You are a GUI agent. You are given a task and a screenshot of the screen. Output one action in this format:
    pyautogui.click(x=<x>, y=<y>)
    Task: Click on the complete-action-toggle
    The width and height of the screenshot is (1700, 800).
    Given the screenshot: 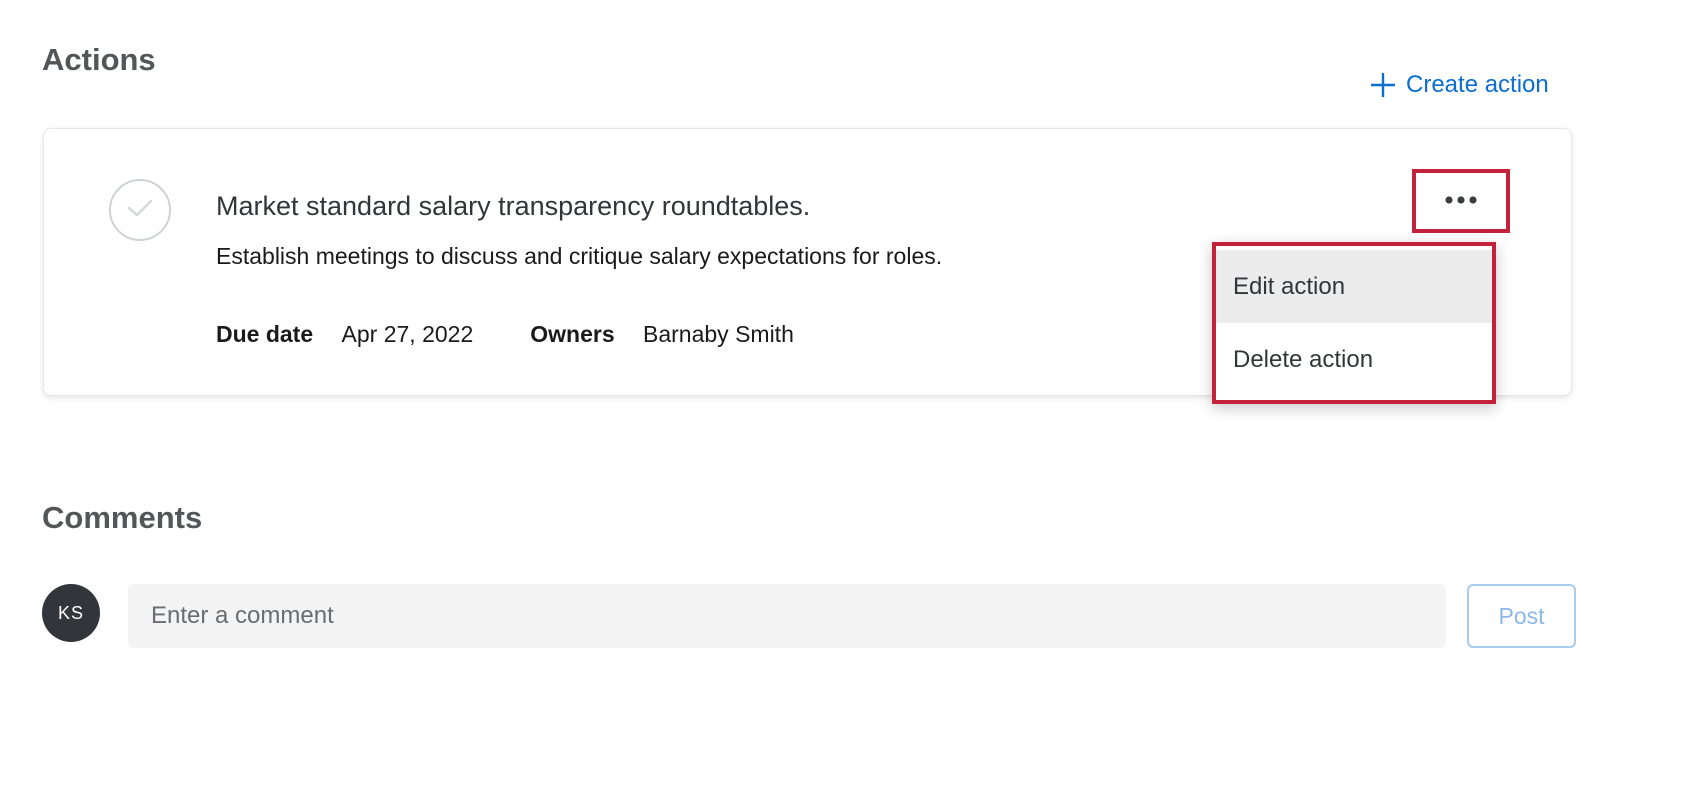 What is the action you would take?
    pyautogui.click(x=140, y=210)
    